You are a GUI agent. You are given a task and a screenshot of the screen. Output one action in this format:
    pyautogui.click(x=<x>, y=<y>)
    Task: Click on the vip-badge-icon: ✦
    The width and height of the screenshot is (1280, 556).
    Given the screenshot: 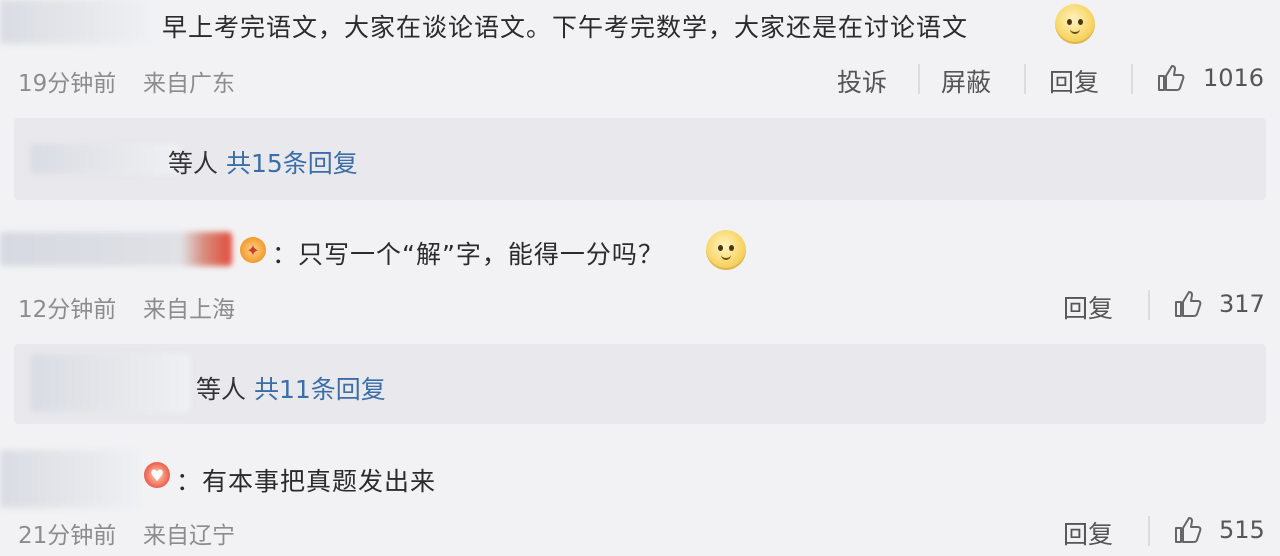 What is the action you would take?
    pyautogui.click(x=253, y=250)
    